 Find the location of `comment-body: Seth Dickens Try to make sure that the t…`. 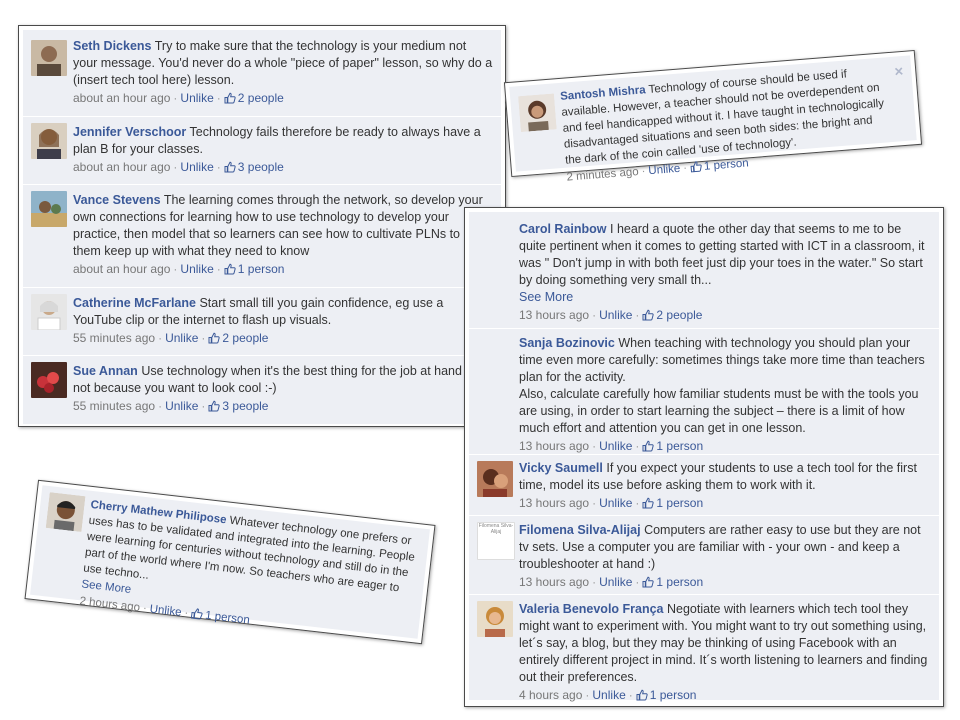

comment-body: Seth Dickens Try to make sure that the t… is located at coordinates (283, 63).